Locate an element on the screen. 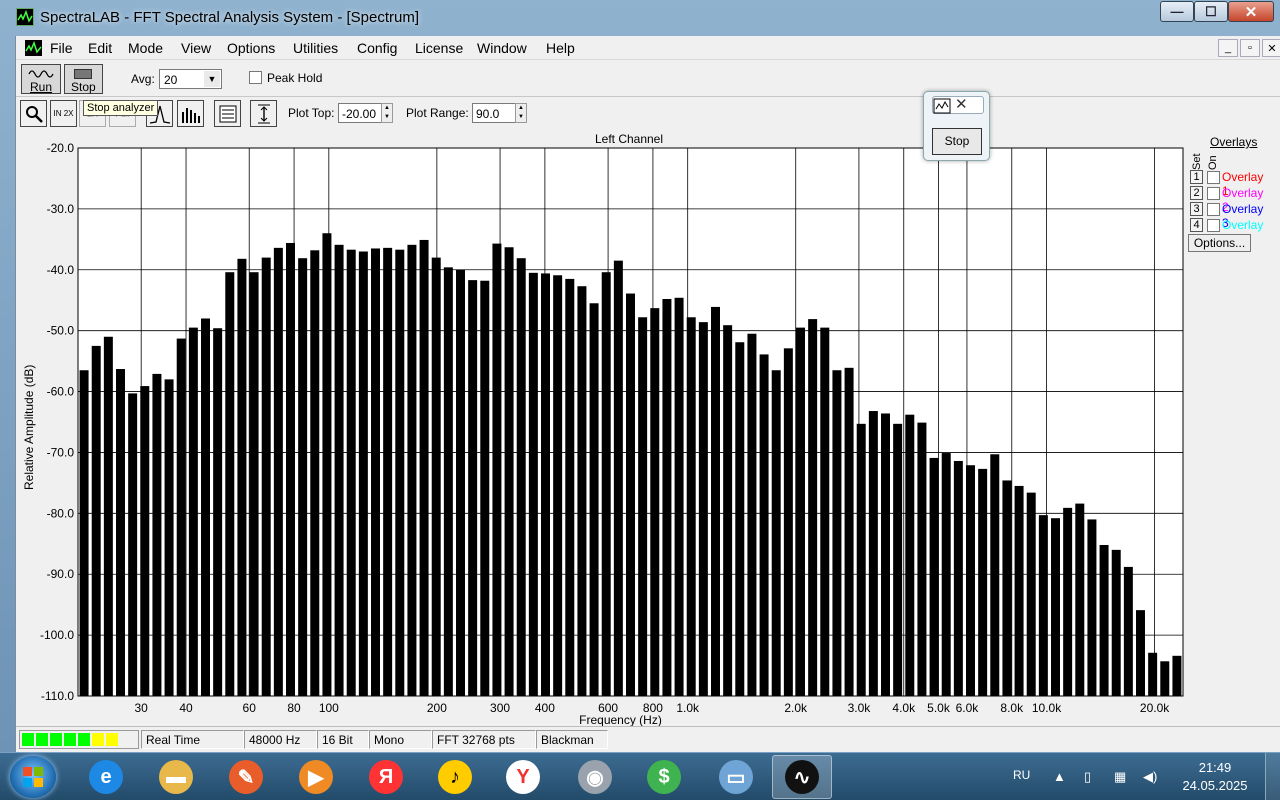 The width and height of the screenshot is (1280, 800). chevron-down-icon: ▼ is located at coordinates (212, 79).